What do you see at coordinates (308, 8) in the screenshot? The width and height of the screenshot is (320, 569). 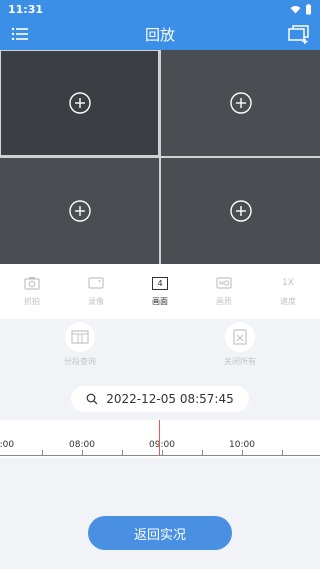 I see `battery-icon` at bounding box center [308, 8].